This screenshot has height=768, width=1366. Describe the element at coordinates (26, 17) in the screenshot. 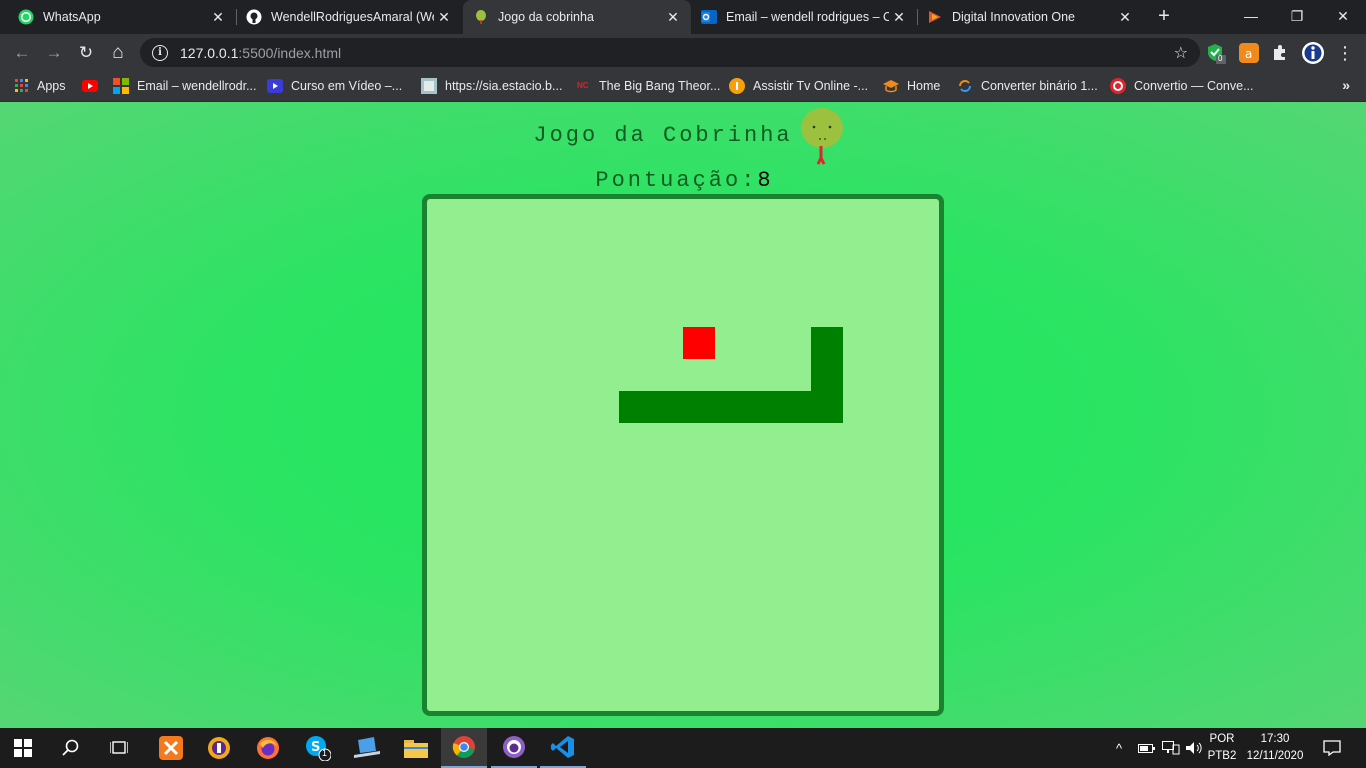

I see `whatsapp-icon` at that location.